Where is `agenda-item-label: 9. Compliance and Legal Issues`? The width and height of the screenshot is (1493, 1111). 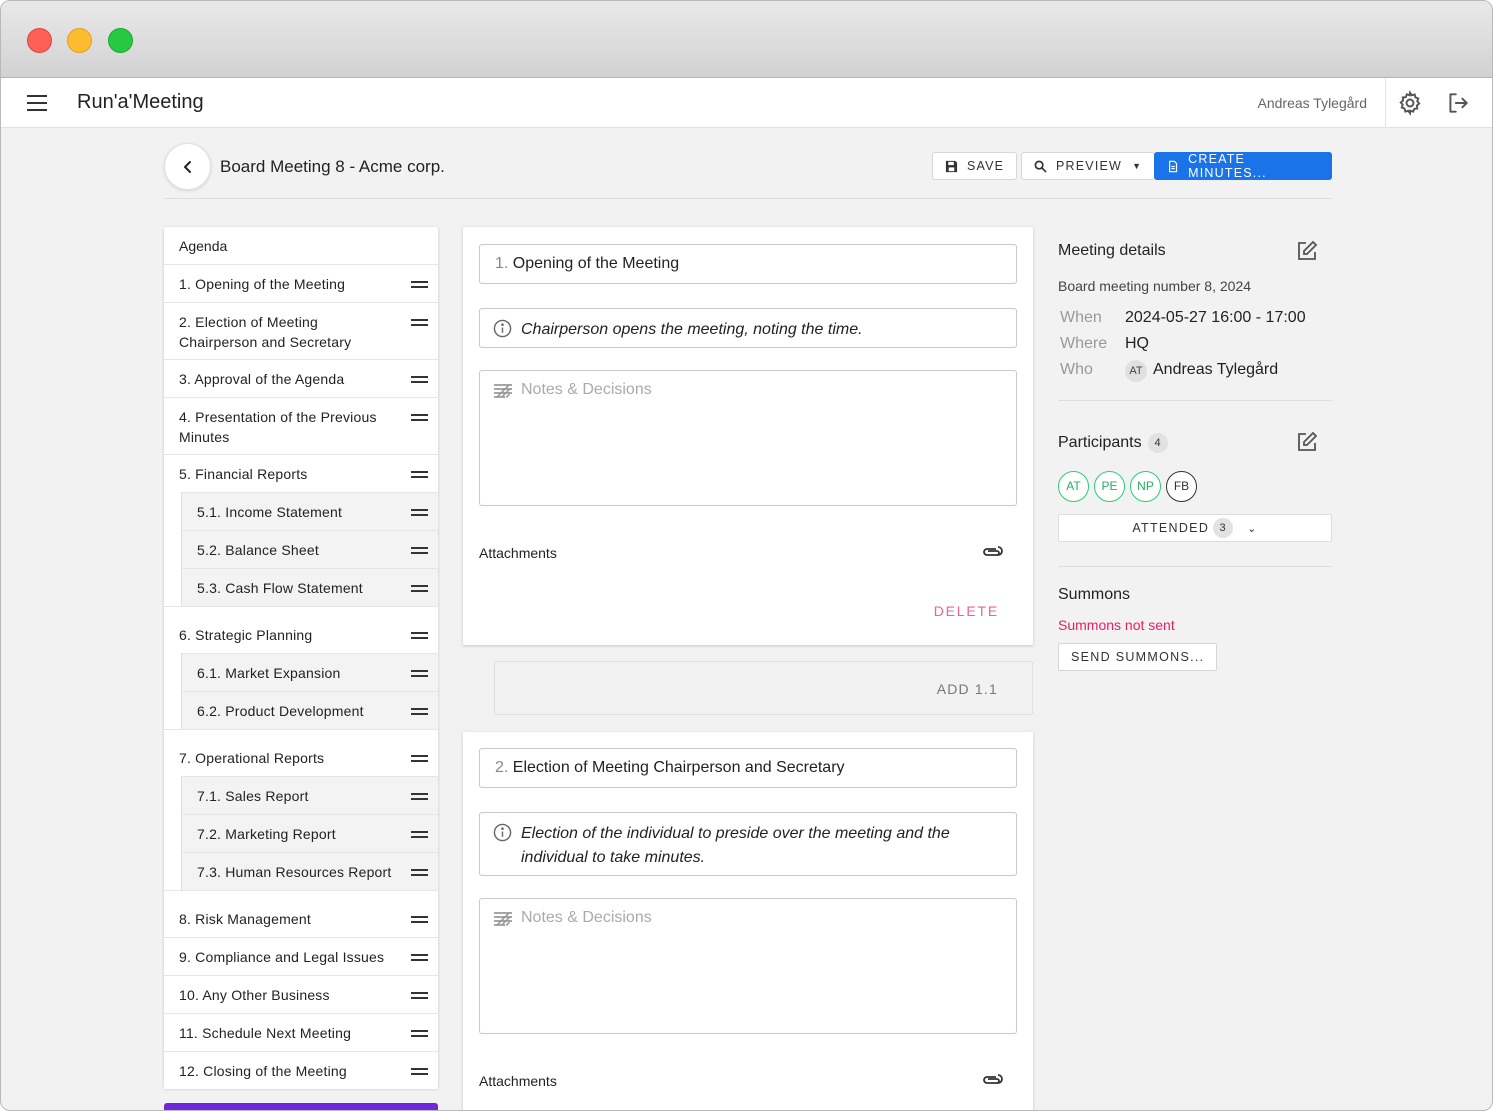
agenda-item-label: 9. Compliance and Legal Issues is located at coordinates (282, 957).